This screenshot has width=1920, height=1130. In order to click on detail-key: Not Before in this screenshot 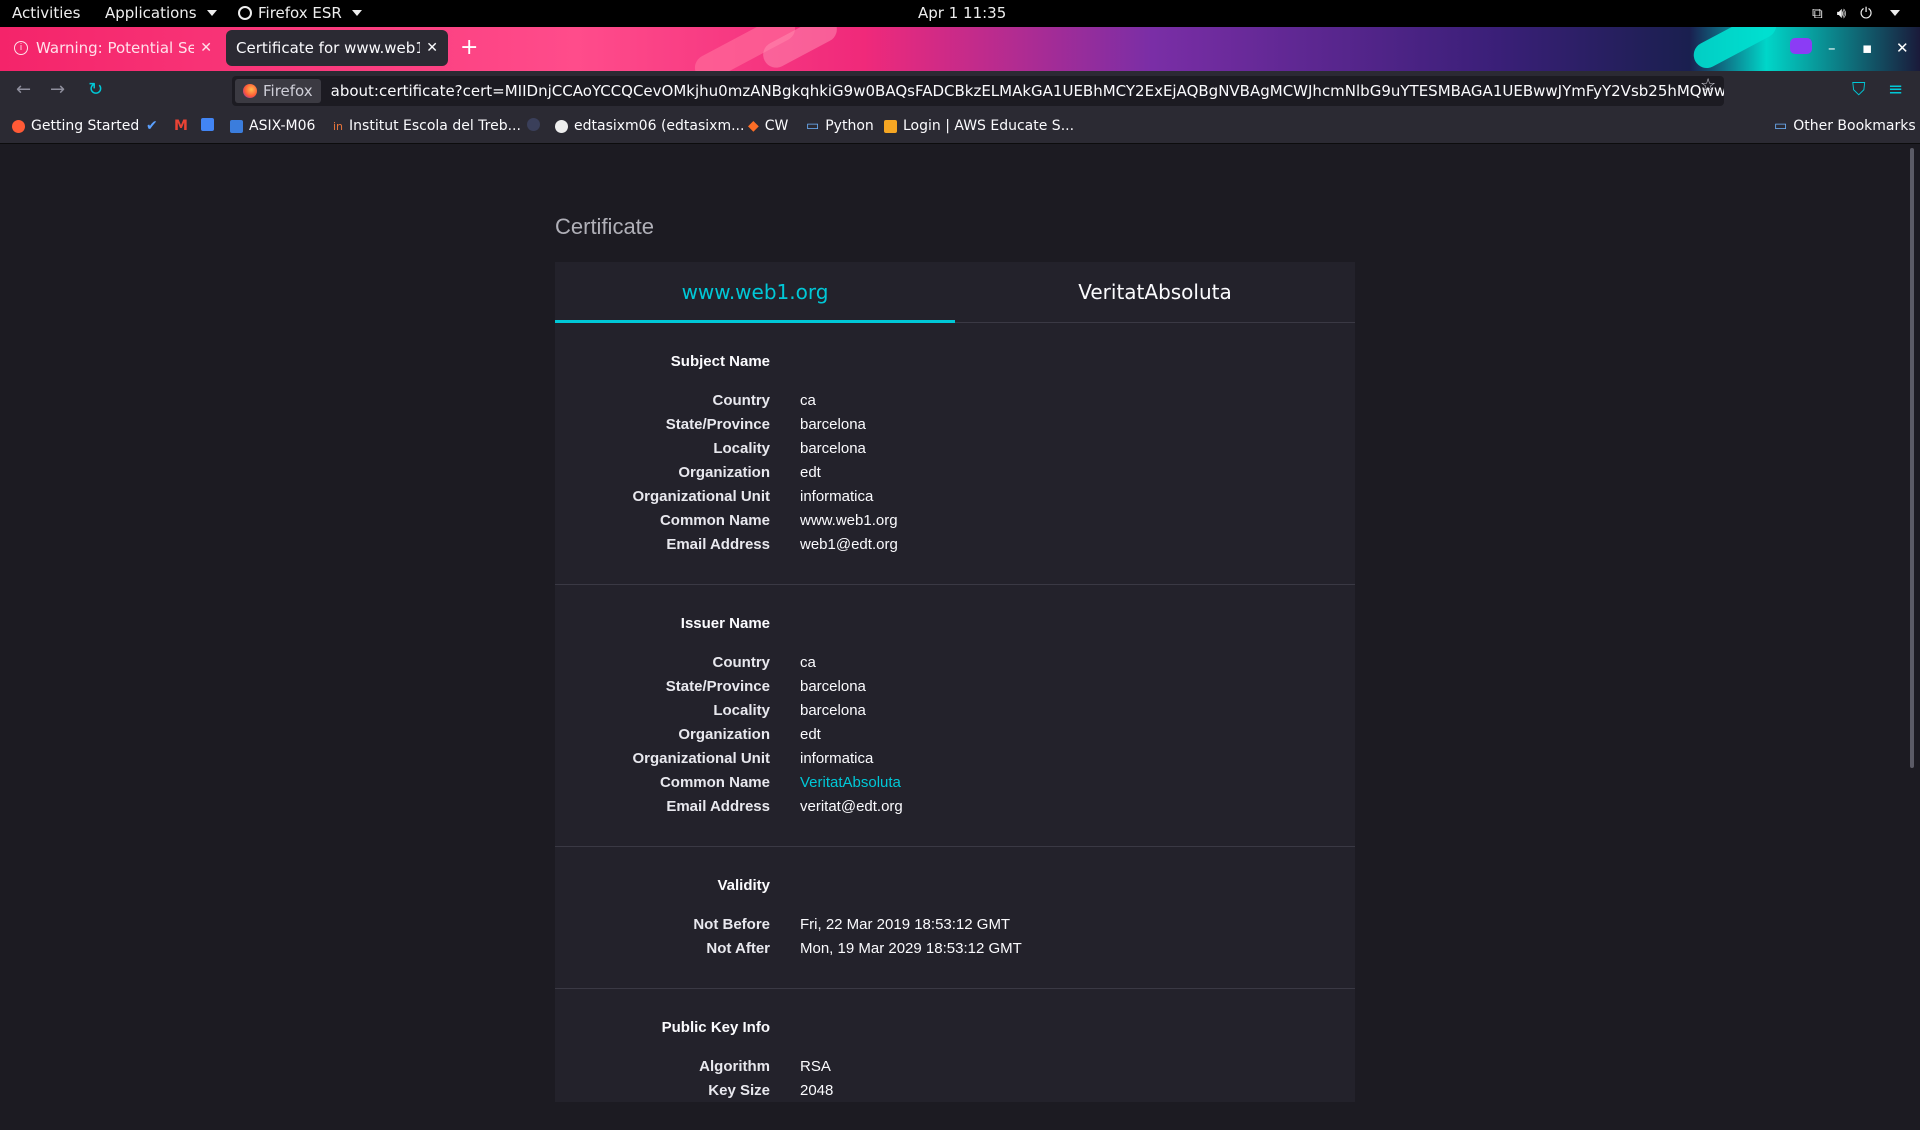, I will do `click(731, 924)`.